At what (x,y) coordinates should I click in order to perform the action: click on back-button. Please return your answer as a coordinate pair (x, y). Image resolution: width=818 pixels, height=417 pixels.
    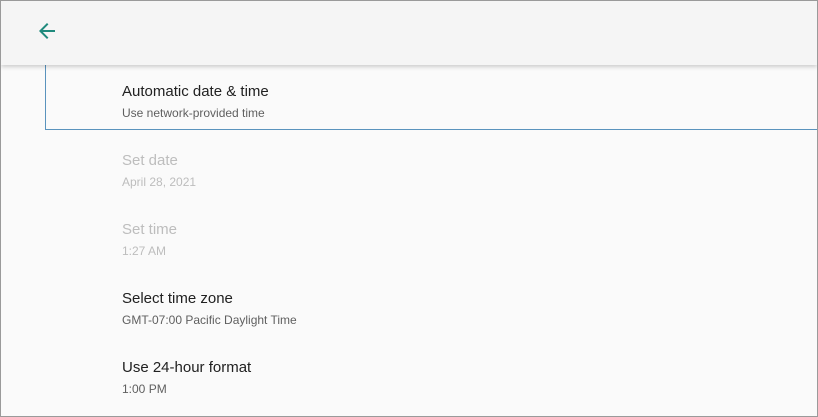
    Looking at the image, I should click on (47, 33).